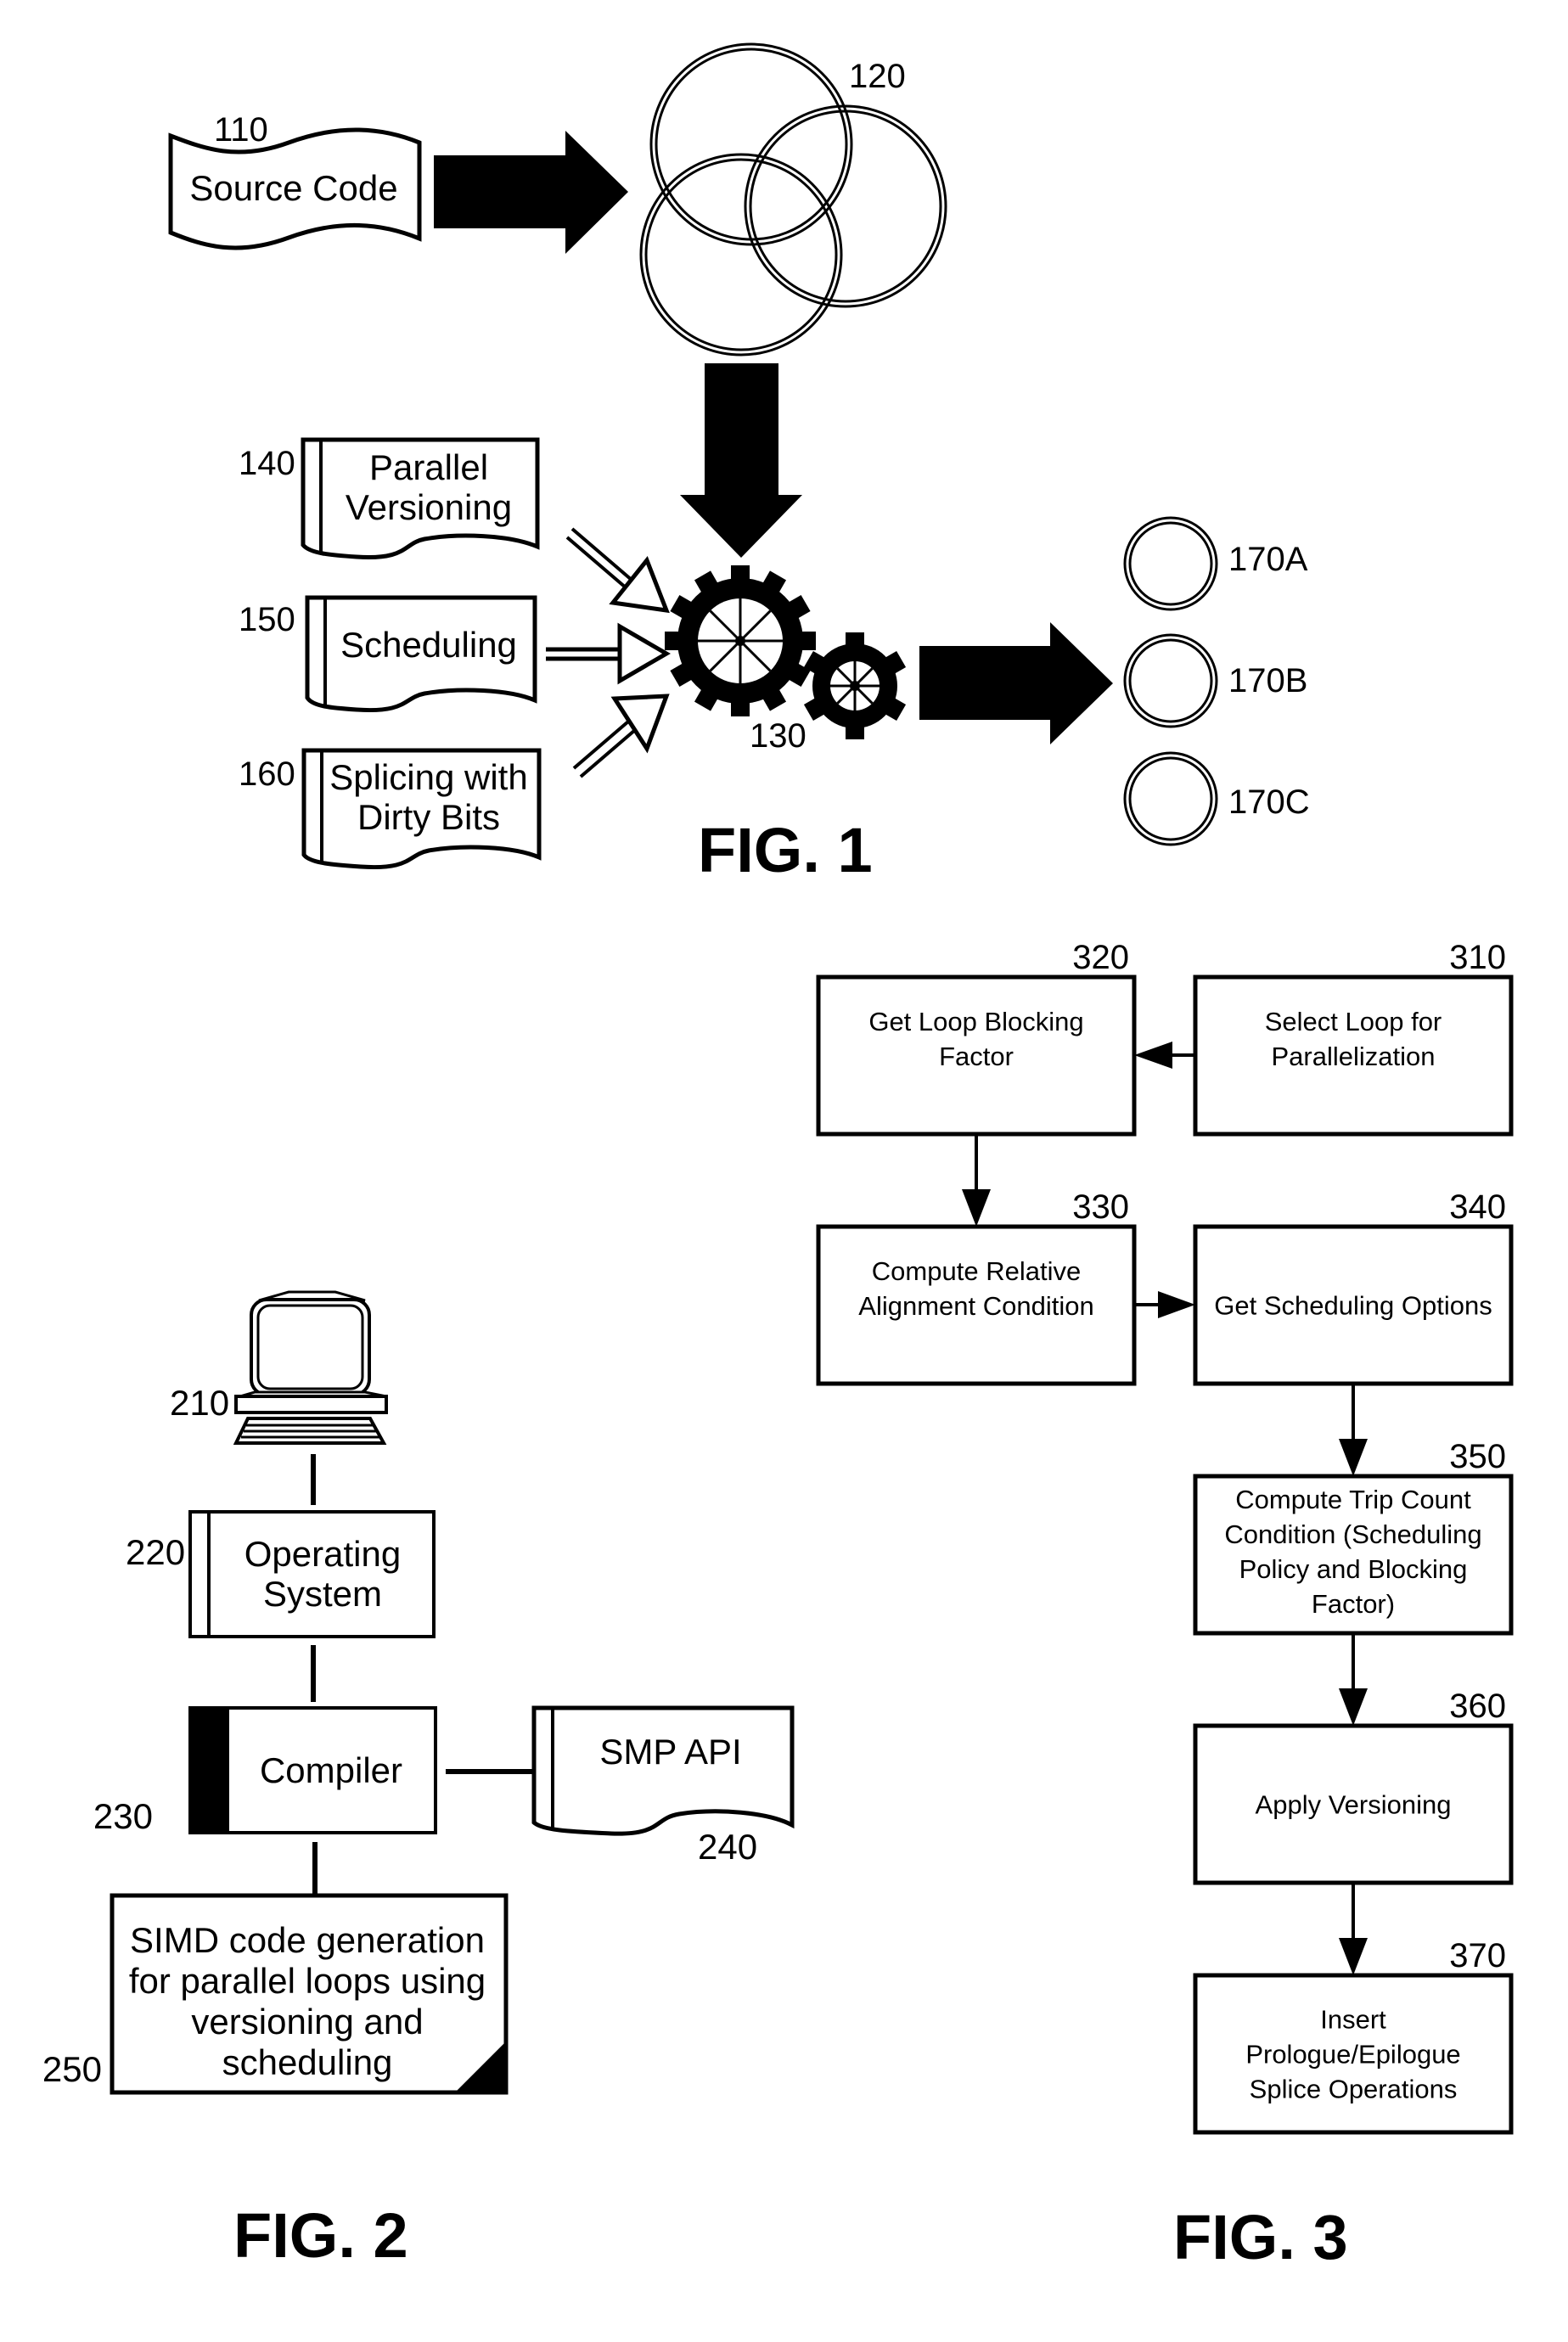  What do you see at coordinates (331, 1770) in the screenshot?
I see `compiler-label: Compiler` at bounding box center [331, 1770].